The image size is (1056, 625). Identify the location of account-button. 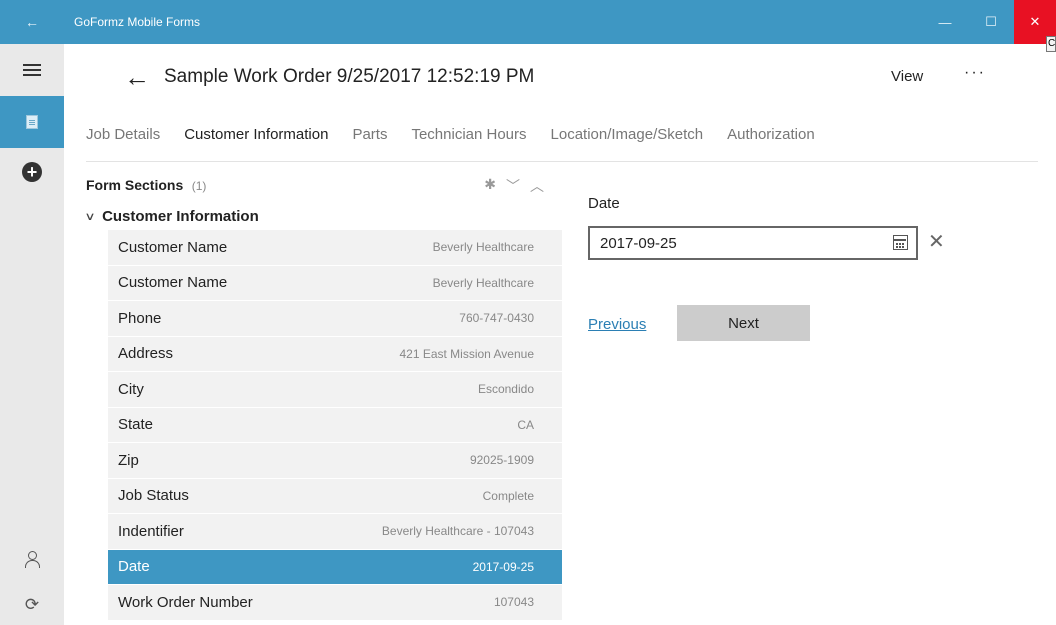
(32, 559).